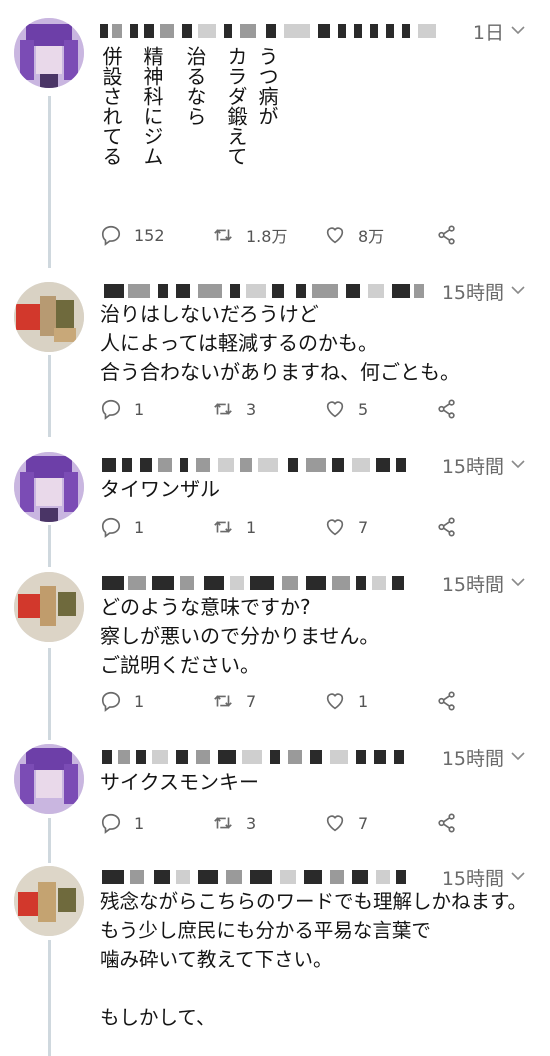 This screenshot has width=550, height=1056. Describe the element at coordinates (267, 236) in the screenshot. I see `retweet-count: 1.8万` at that location.